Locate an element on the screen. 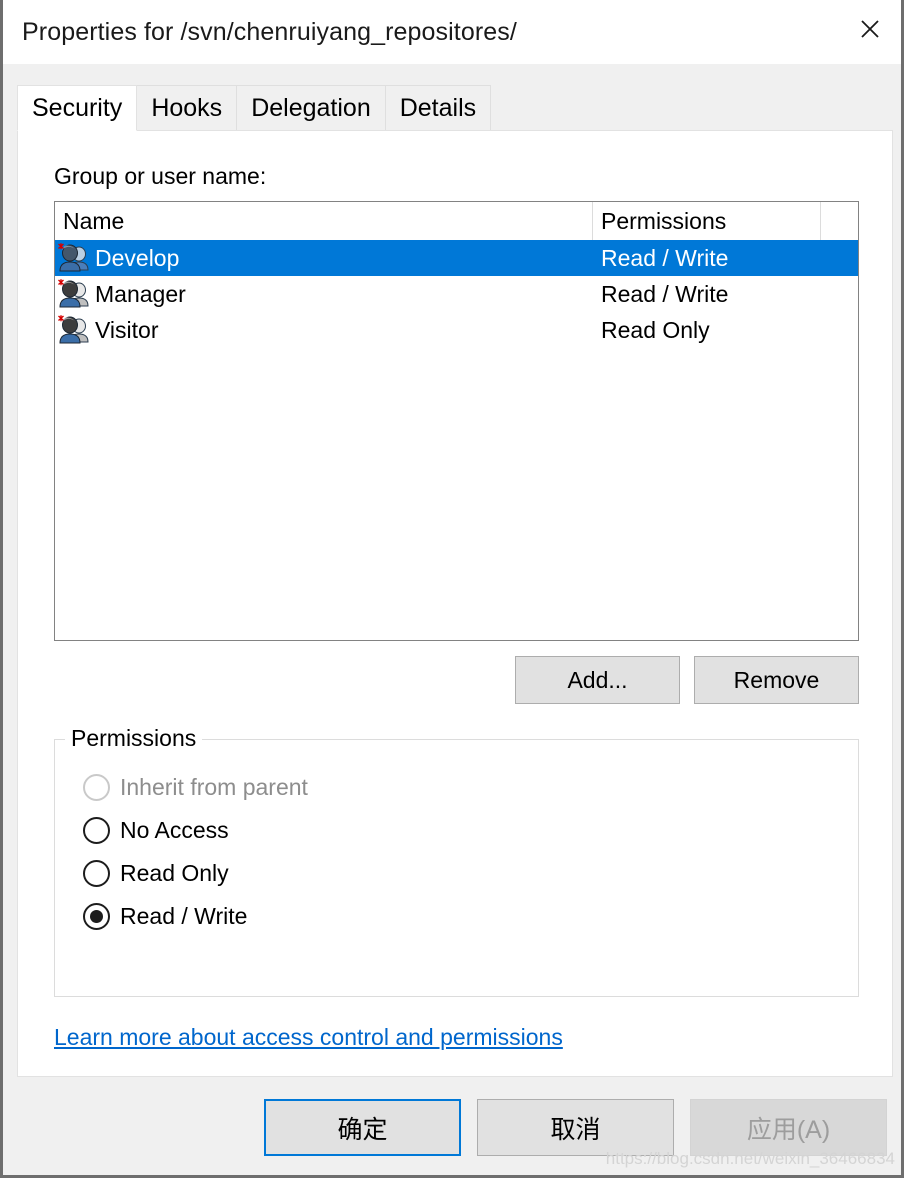 Image resolution: width=904 pixels, height=1178 pixels. tab-details: Details is located at coordinates (438, 108).